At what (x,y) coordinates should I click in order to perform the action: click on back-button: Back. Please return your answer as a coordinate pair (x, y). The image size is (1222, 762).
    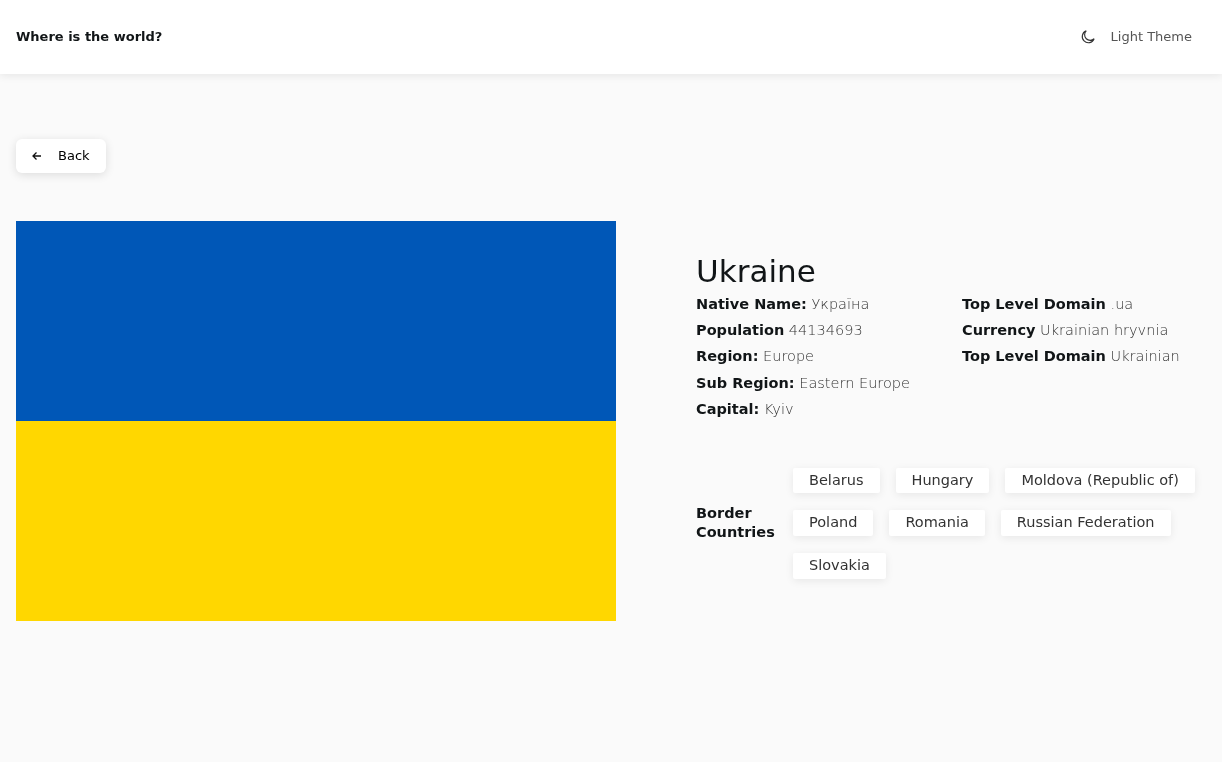
    Looking at the image, I should click on (61, 156).